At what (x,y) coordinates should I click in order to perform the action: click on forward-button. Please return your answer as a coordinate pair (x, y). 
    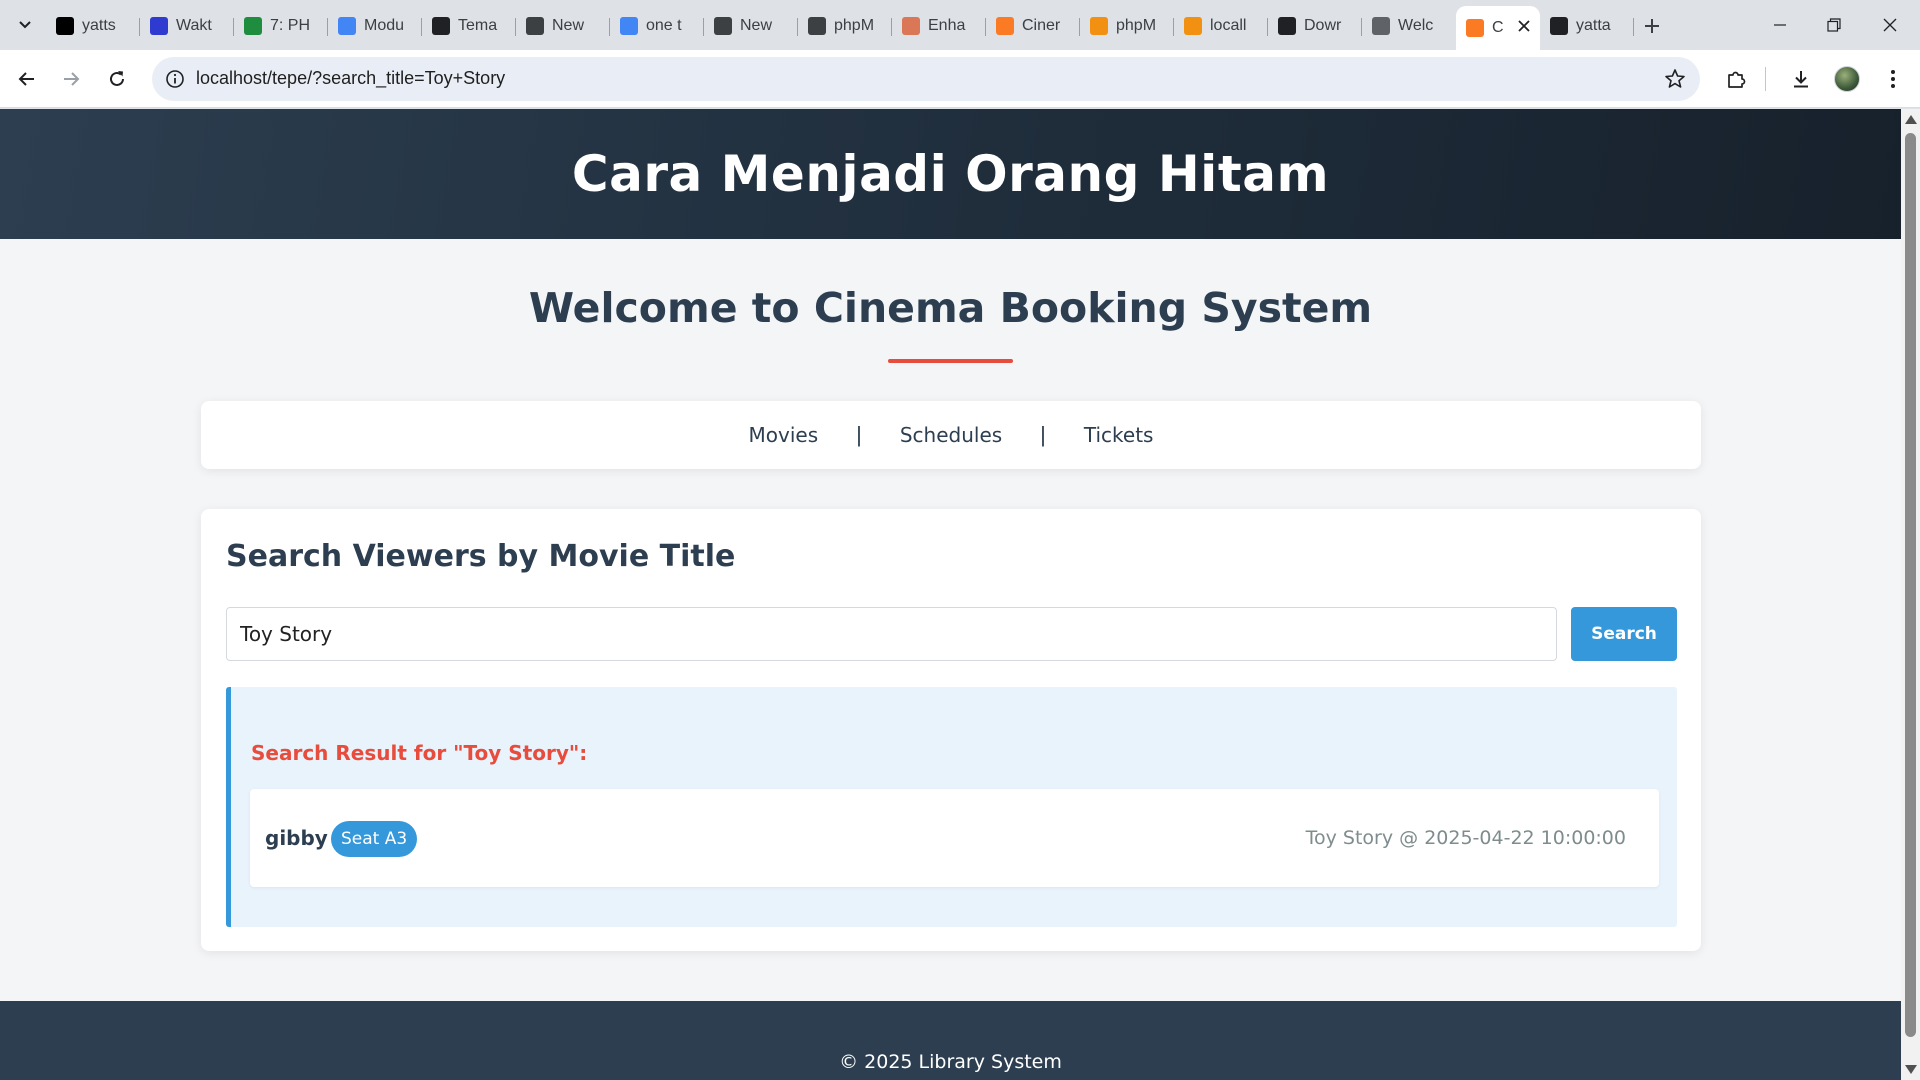
    Looking at the image, I should click on (71, 79).